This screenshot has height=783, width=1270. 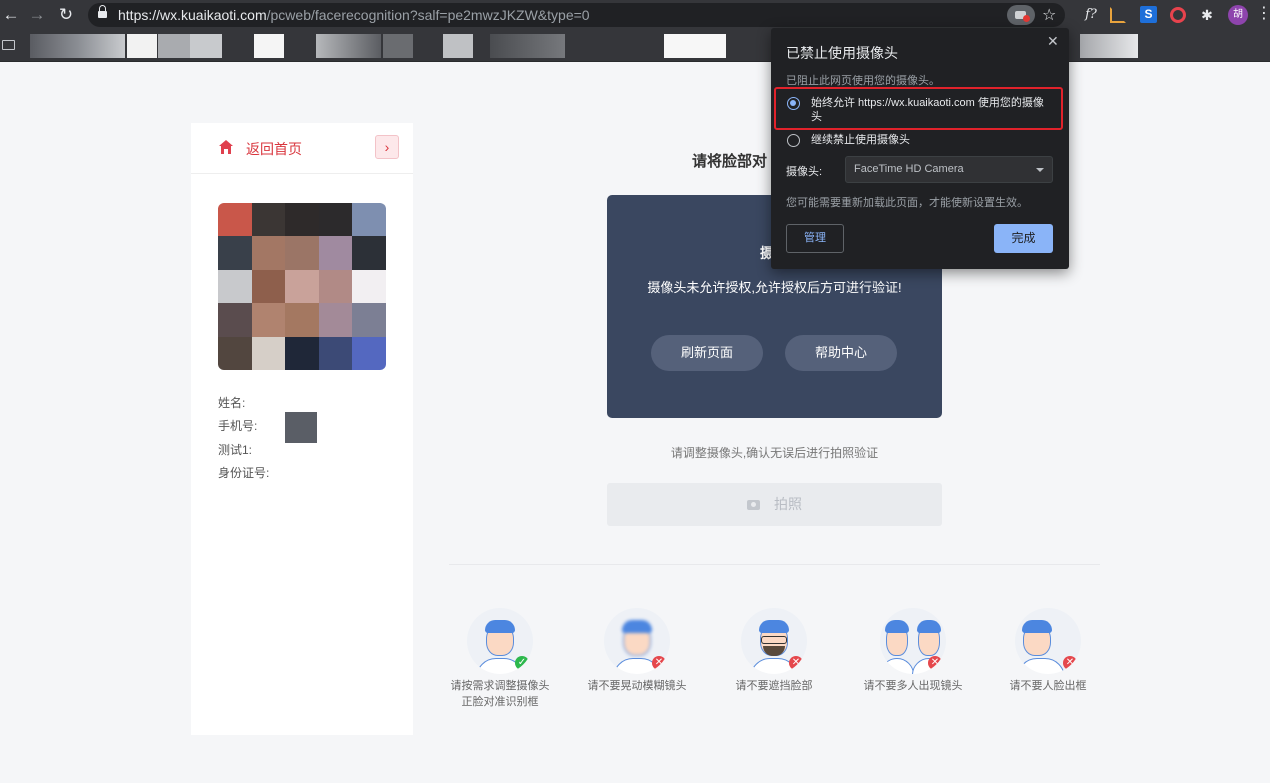 What do you see at coordinates (730, 161) in the screenshot?
I see `page-title: 请将脸部对` at bounding box center [730, 161].